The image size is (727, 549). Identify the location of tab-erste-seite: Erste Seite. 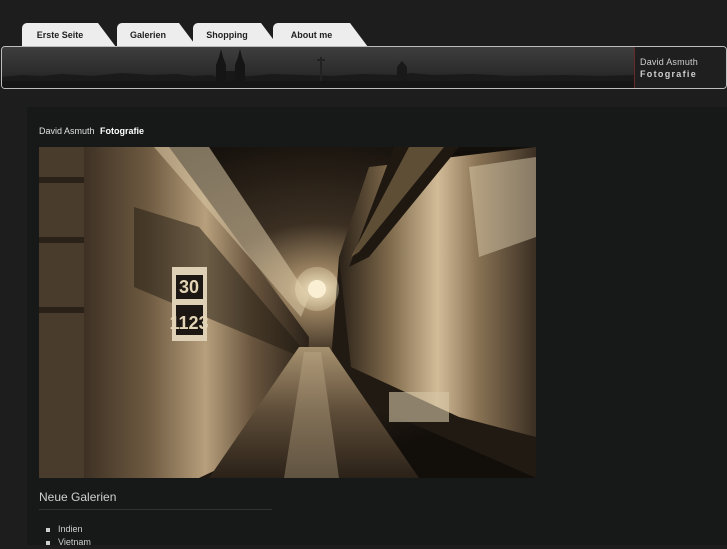
(69, 35).